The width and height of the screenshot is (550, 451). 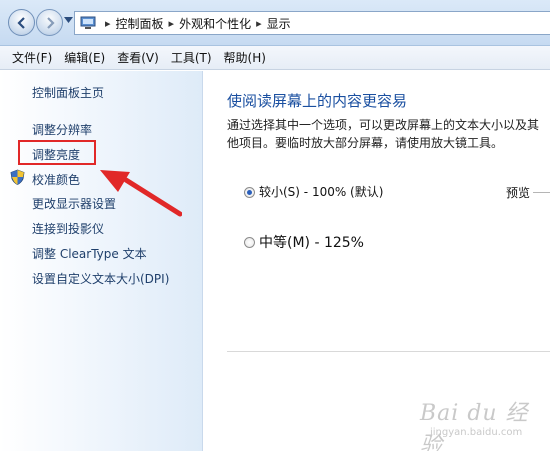 What do you see at coordinates (84, 57) in the screenshot?
I see `menu-edit: 编辑(E)` at bounding box center [84, 57].